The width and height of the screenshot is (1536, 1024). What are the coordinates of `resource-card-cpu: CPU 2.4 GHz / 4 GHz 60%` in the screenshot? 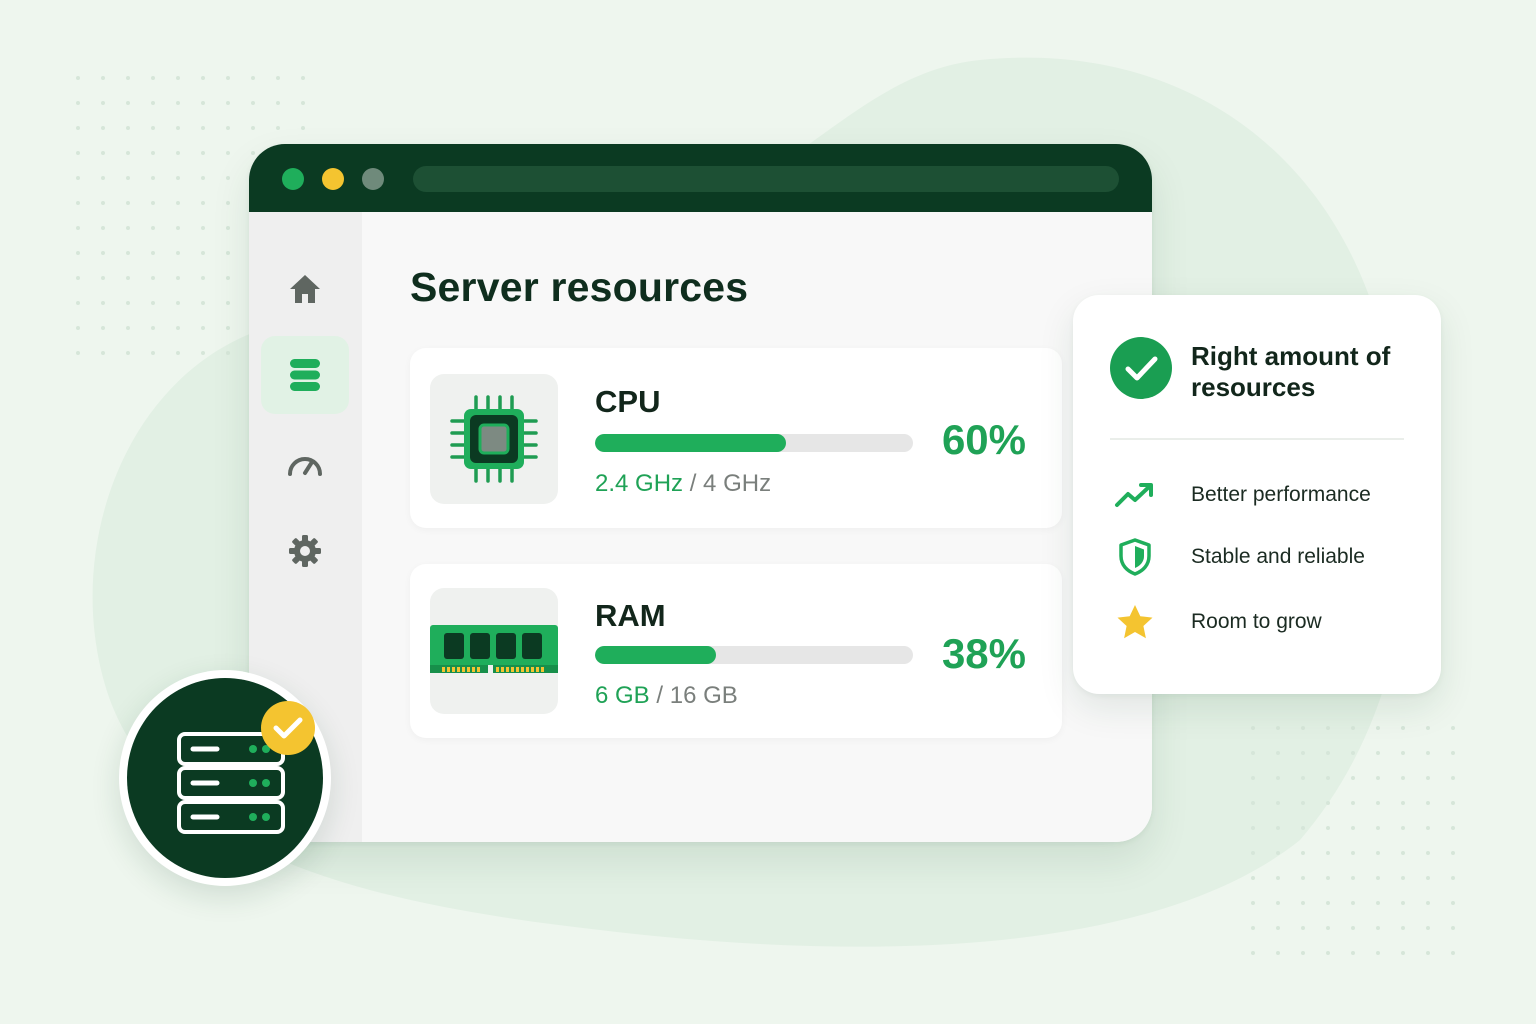 It's located at (736, 438).